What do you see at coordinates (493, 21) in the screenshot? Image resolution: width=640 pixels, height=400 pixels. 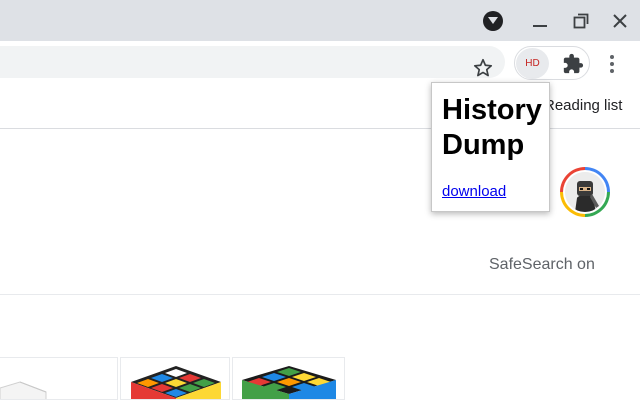 I see `tab-search-icon` at bounding box center [493, 21].